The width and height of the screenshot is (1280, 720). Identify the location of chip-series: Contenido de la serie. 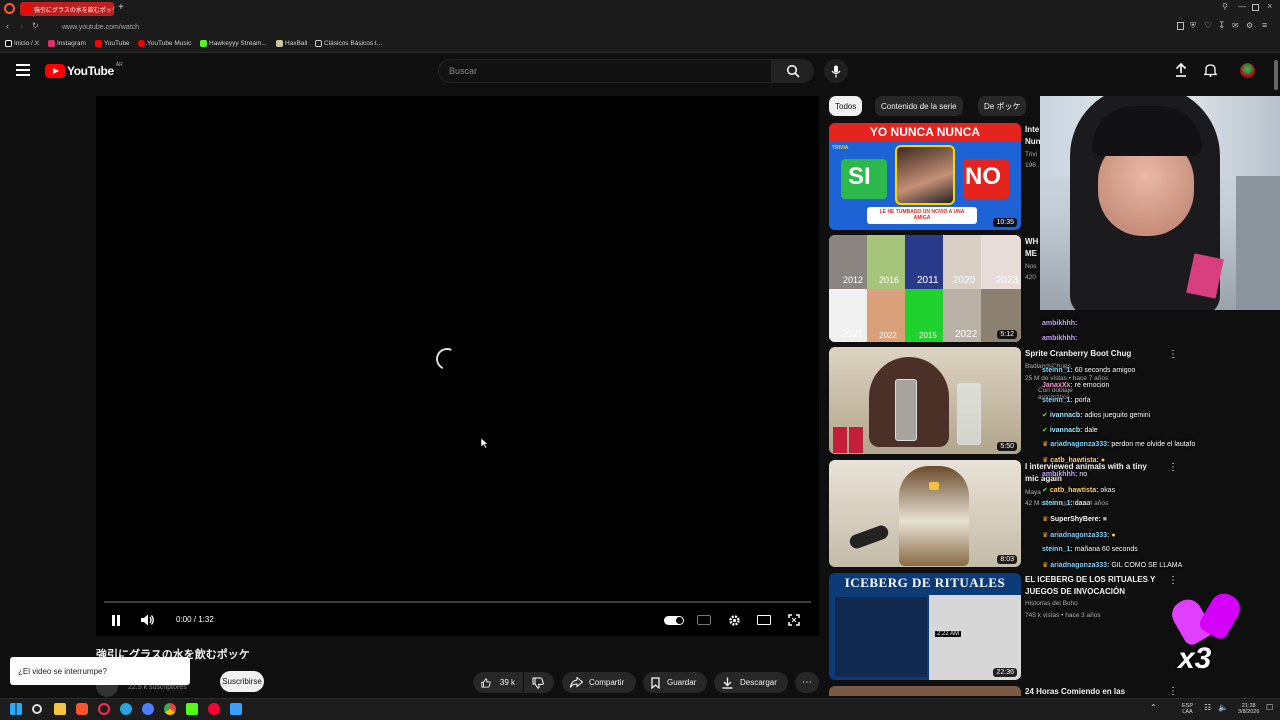
(919, 106).